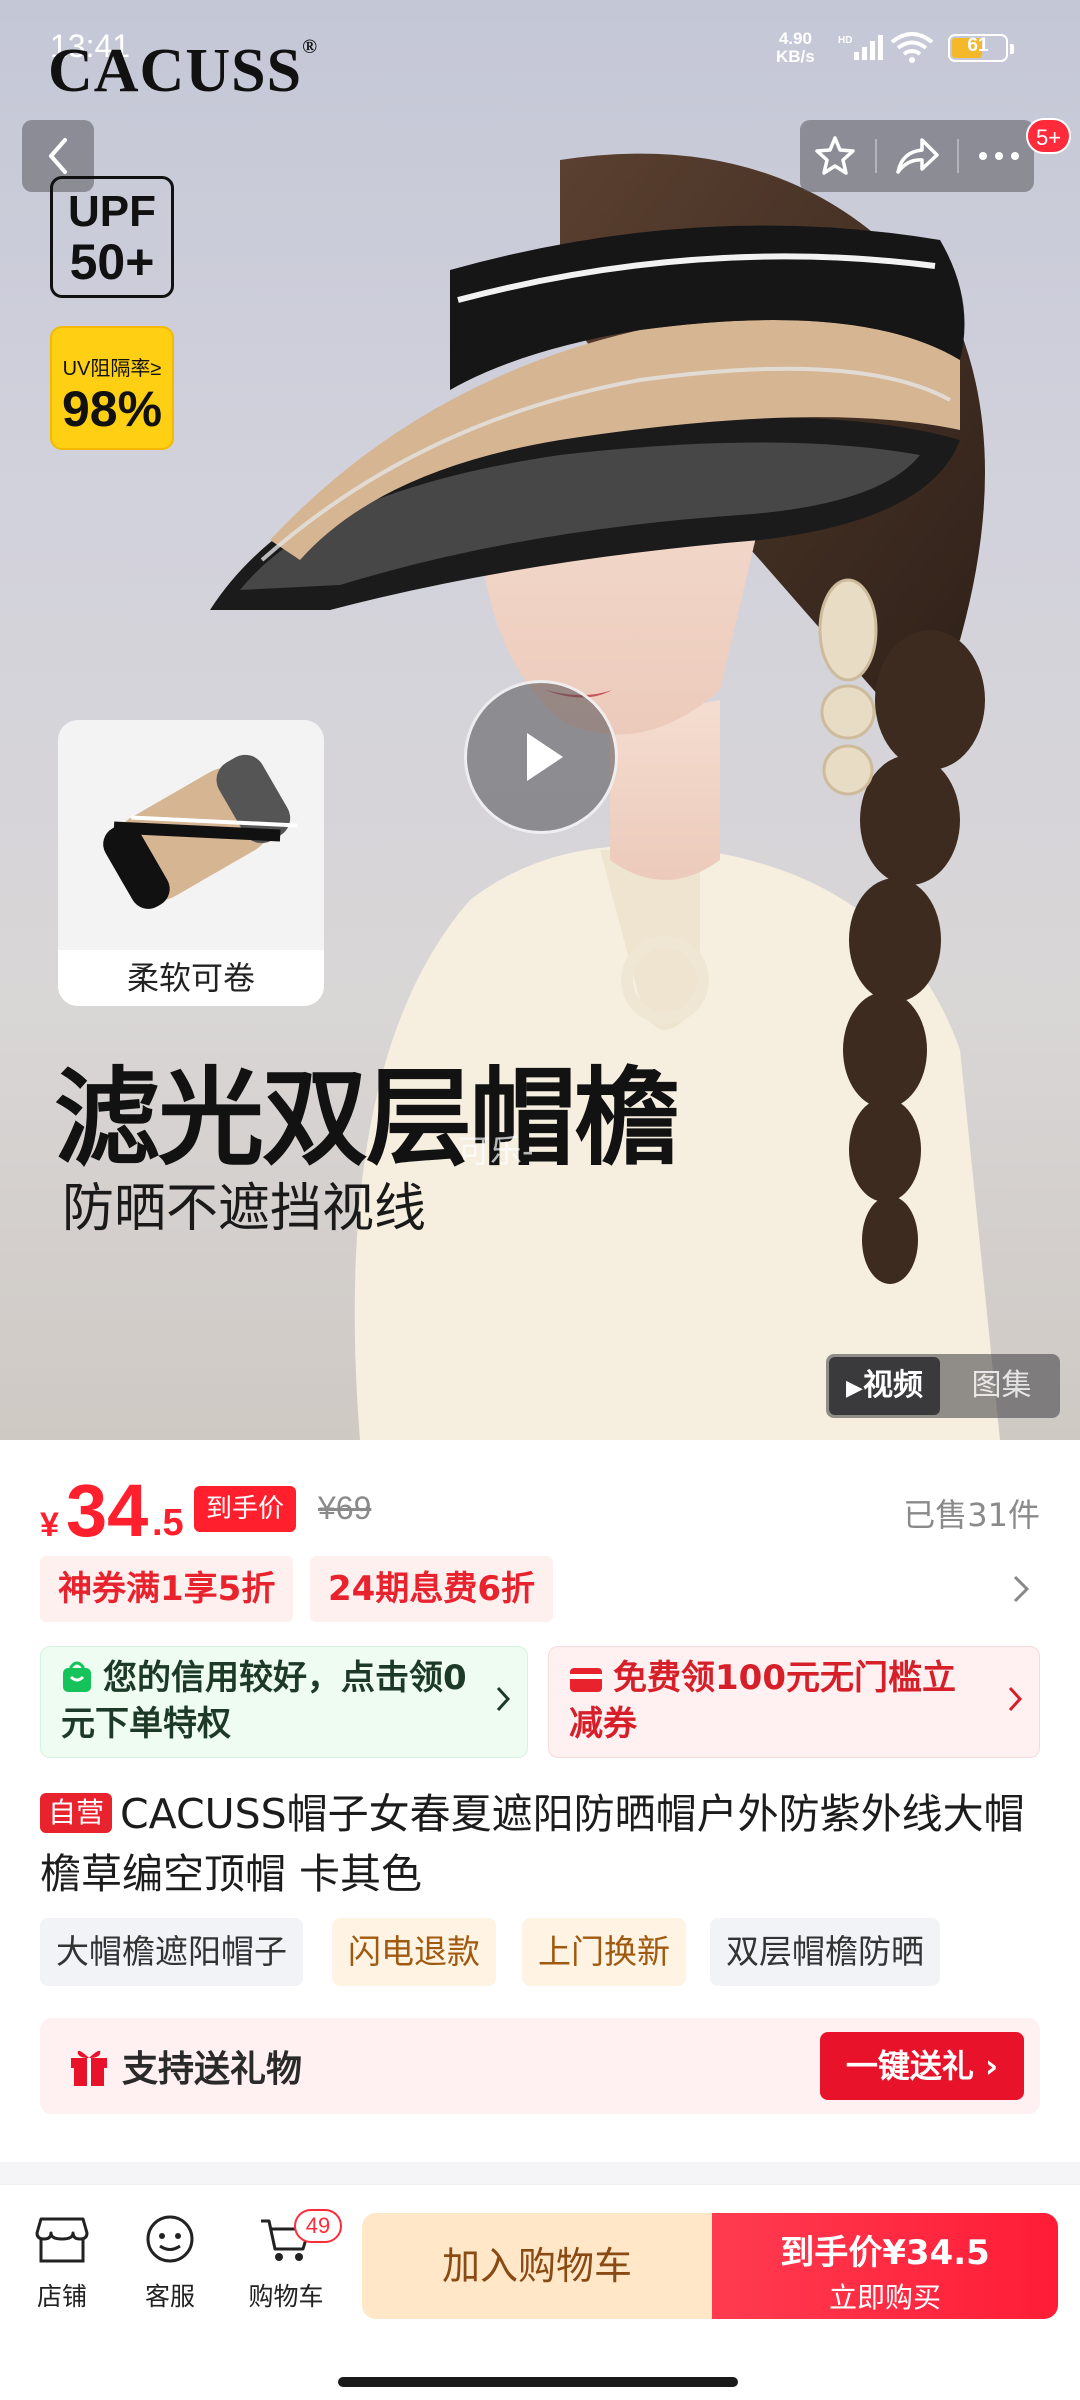  I want to click on product-title: 自营 CACUSS帽子女春夏遮阳防晒帽户外防紫外线大帽檐草编空顶帽 卡其色, so click(540, 1844).